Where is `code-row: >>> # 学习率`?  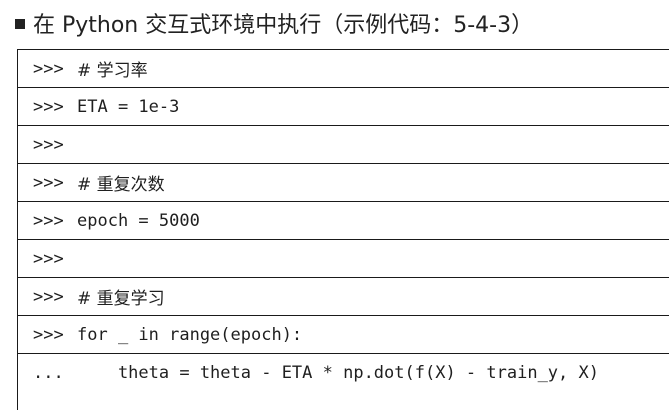 code-row: >>> # 学习率 is located at coordinates (343, 69).